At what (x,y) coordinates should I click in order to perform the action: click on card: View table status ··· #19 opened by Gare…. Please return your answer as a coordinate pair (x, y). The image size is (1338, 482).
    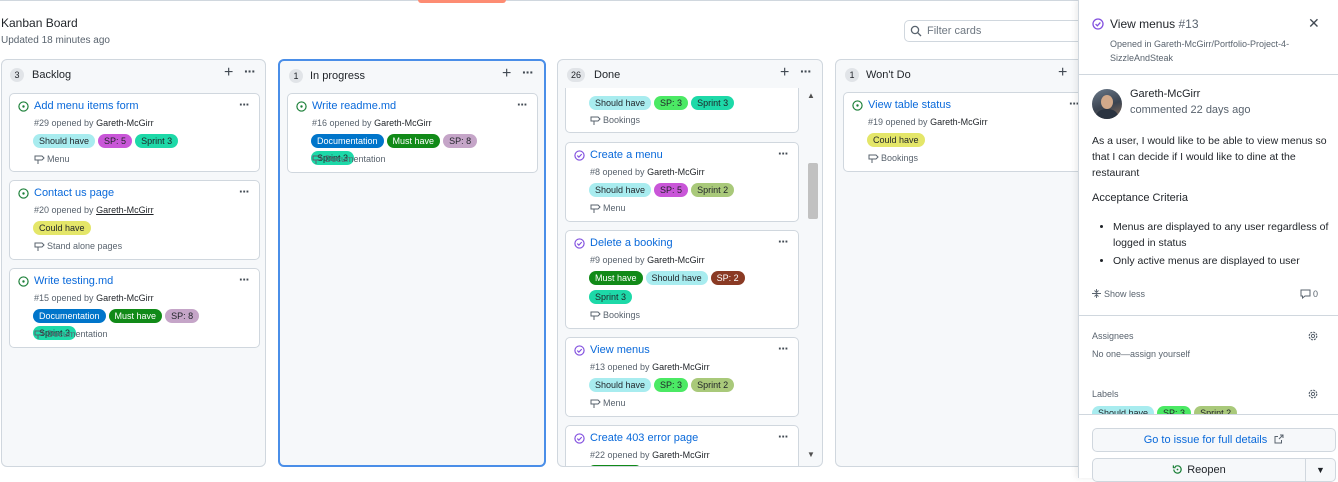
    Looking at the image, I should click on (968, 132).